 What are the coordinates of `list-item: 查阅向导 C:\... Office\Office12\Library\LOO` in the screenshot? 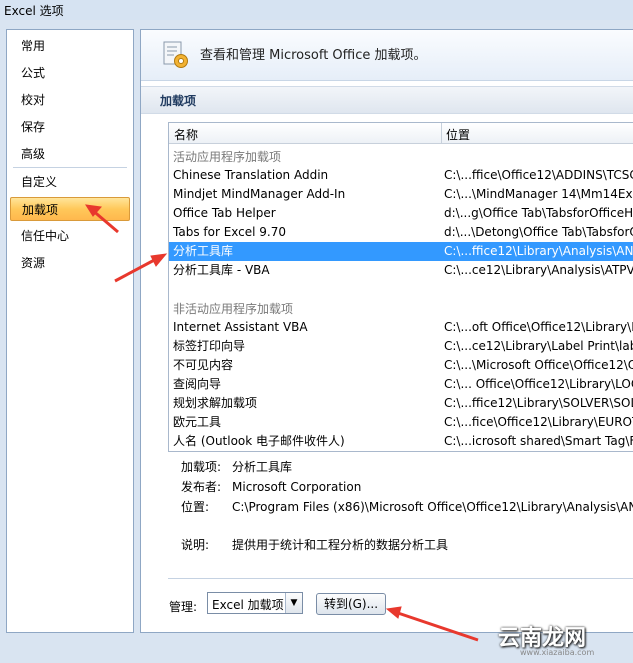 It's located at (401, 384).